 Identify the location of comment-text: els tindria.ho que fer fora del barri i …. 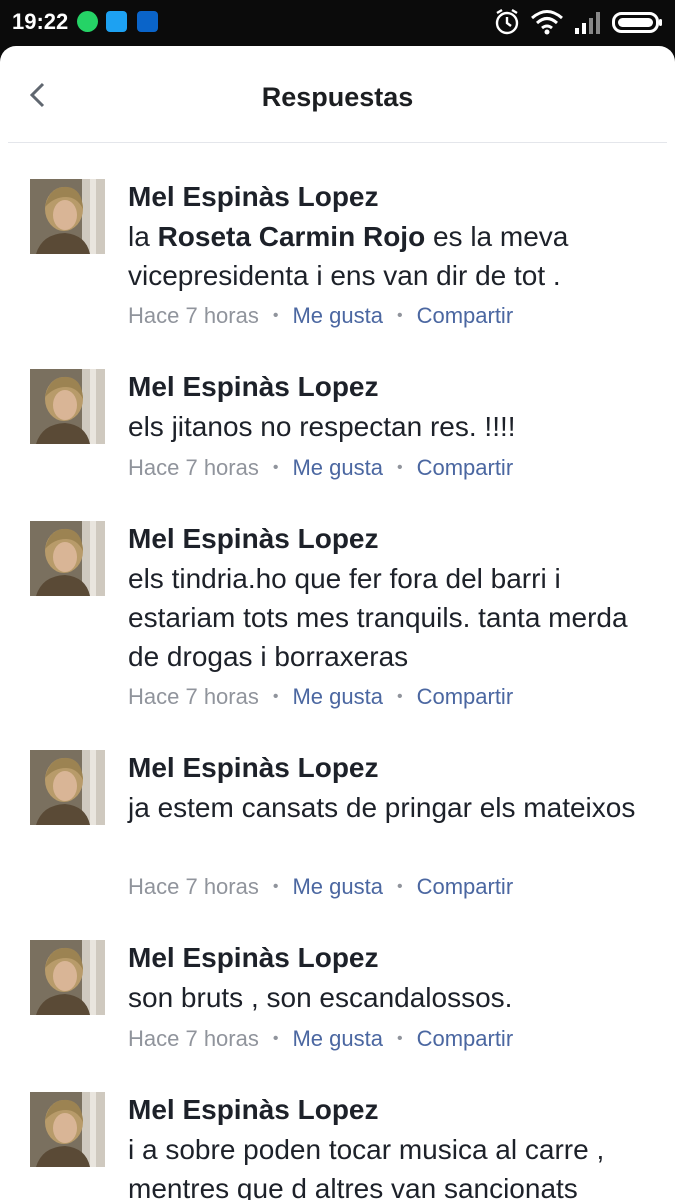
(378, 617).